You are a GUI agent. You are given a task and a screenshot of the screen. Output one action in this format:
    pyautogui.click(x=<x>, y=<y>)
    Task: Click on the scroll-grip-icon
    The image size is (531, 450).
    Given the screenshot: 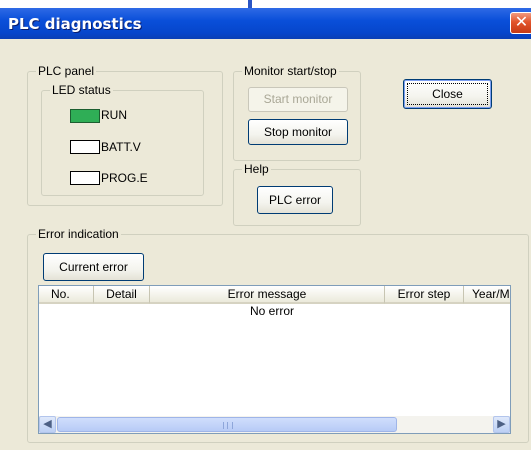 What is the action you would take?
    pyautogui.click(x=228, y=425)
    